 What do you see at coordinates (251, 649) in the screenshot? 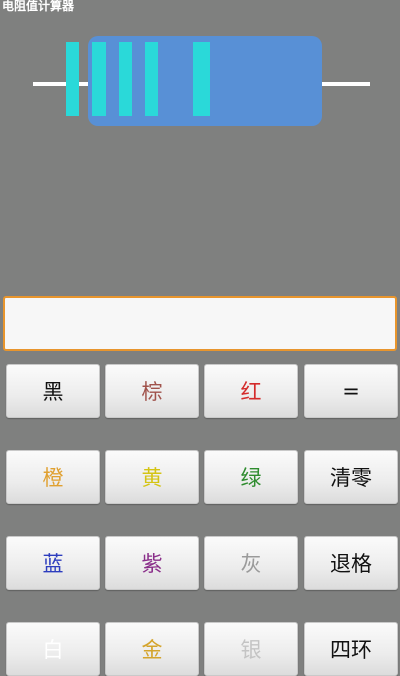
I see `key-silver: 银` at bounding box center [251, 649].